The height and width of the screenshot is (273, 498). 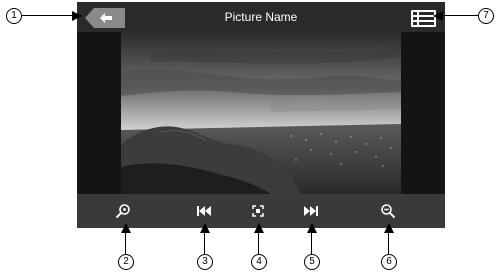 What do you see at coordinates (99, 113) in the screenshot?
I see `left-side-panel` at bounding box center [99, 113].